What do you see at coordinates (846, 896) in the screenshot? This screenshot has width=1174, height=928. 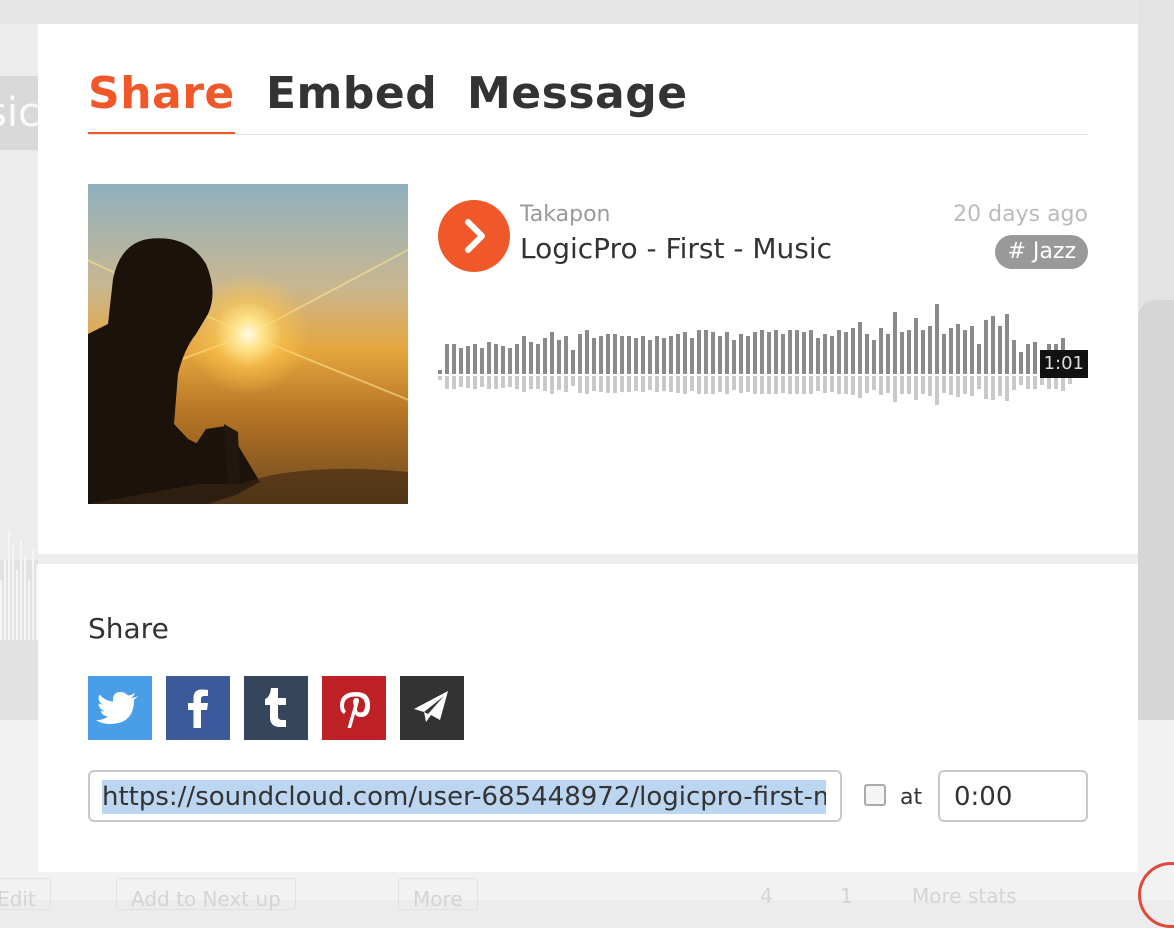 I see `background-comments-stat: 1` at bounding box center [846, 896].